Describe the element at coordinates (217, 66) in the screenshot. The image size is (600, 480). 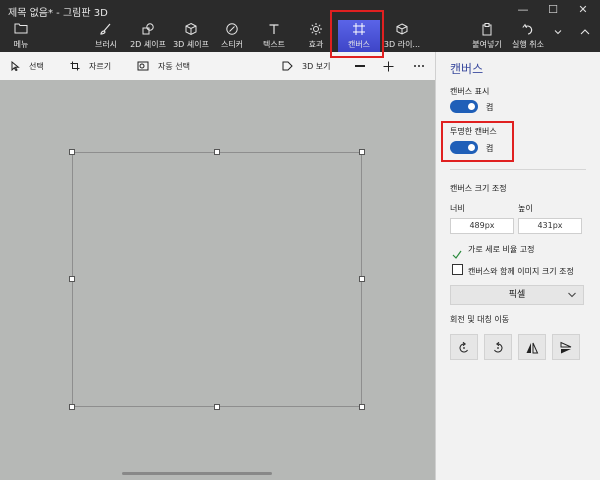
I see `canvas-toolbar: 선택 자르기 자동 선택 3D 보기` at that location.